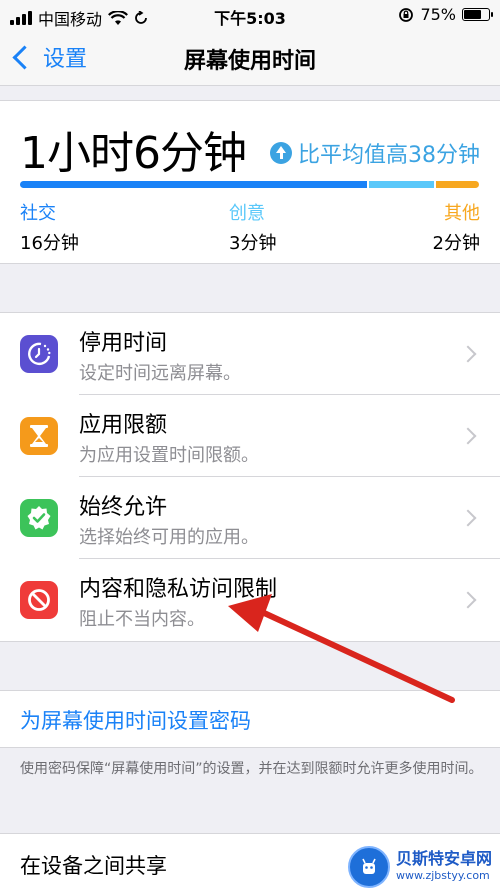 This screenshot has width=500, height=893. What do you see at coordinates (169, 537) in the screenshot?
I see `menu-item-subtitle: 选择始终可用的应用。` at bounding box center [169, 537].